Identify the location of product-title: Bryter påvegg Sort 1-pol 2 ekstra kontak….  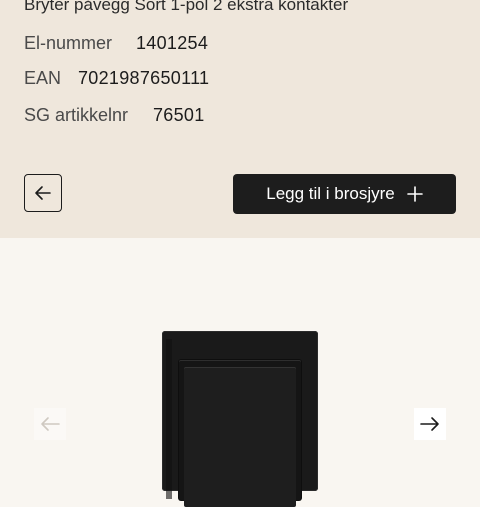
(186, 7).